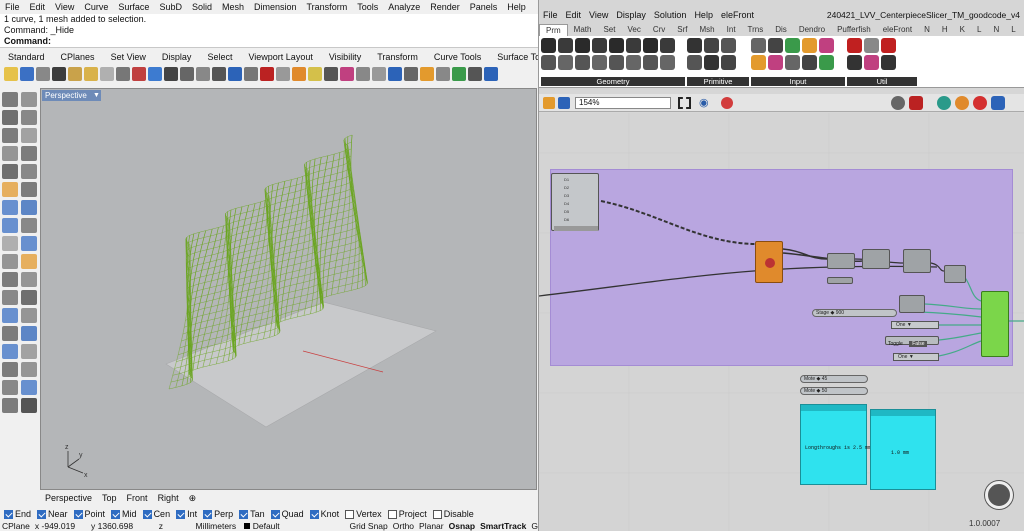 The width and height of the screenshot is (1024, 531). I want to click on toolbar-tab: CPlanes, so click(78, 57).